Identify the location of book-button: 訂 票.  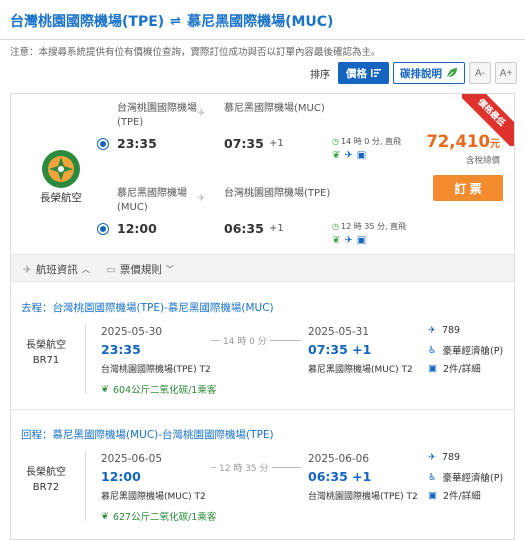
(468, 188).